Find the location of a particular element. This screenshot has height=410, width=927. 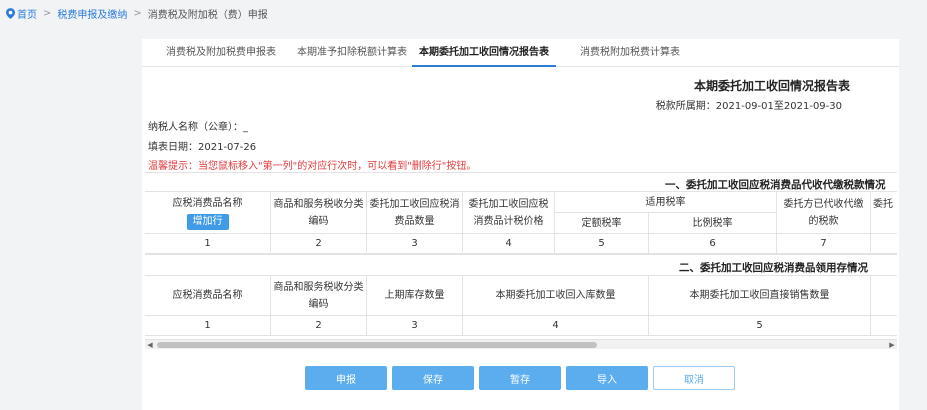

s1-col-num: 7 is located at coordinates (824, 244).